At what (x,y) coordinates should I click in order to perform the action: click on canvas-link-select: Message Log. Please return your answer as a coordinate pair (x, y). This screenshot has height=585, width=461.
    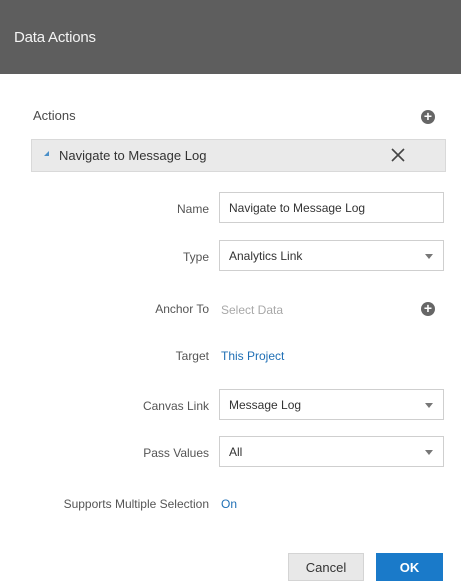
    Looking at the image, I should click on (331, 404).